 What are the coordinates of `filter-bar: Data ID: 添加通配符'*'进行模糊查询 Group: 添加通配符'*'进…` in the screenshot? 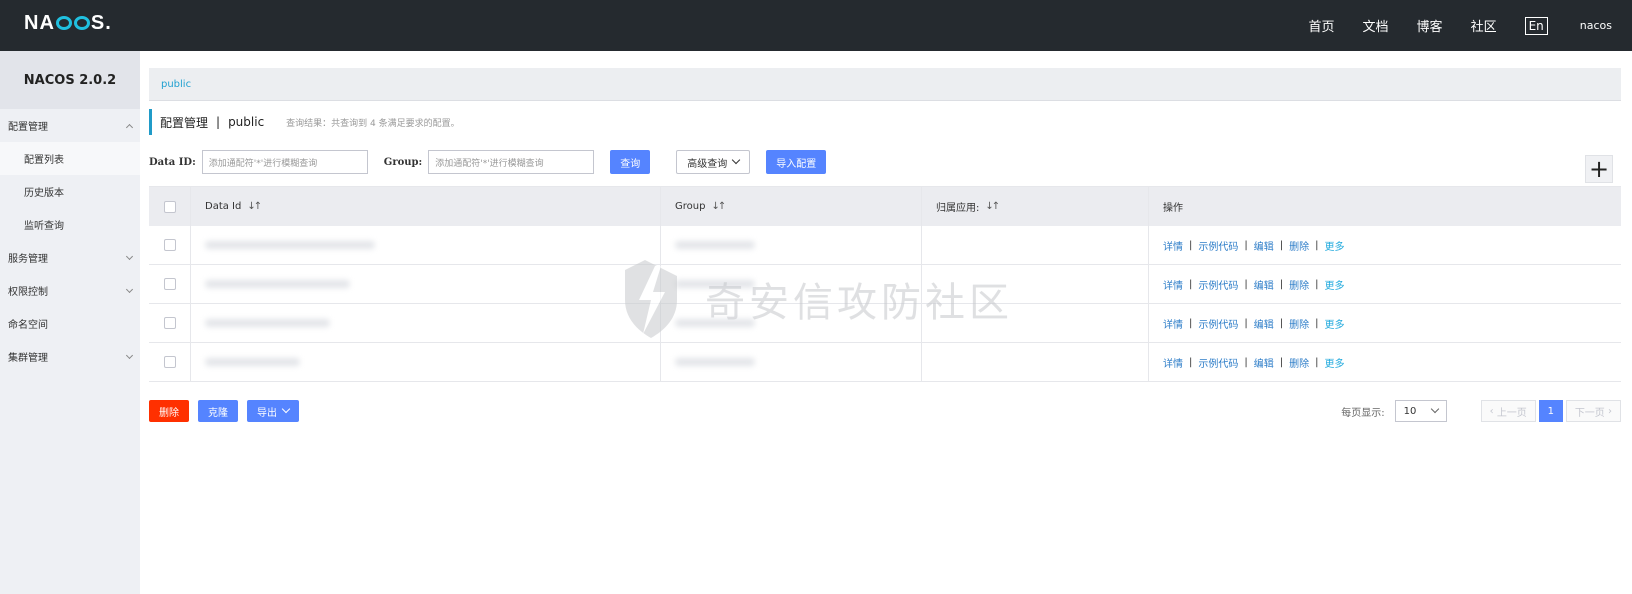 It's located at (488, 162).